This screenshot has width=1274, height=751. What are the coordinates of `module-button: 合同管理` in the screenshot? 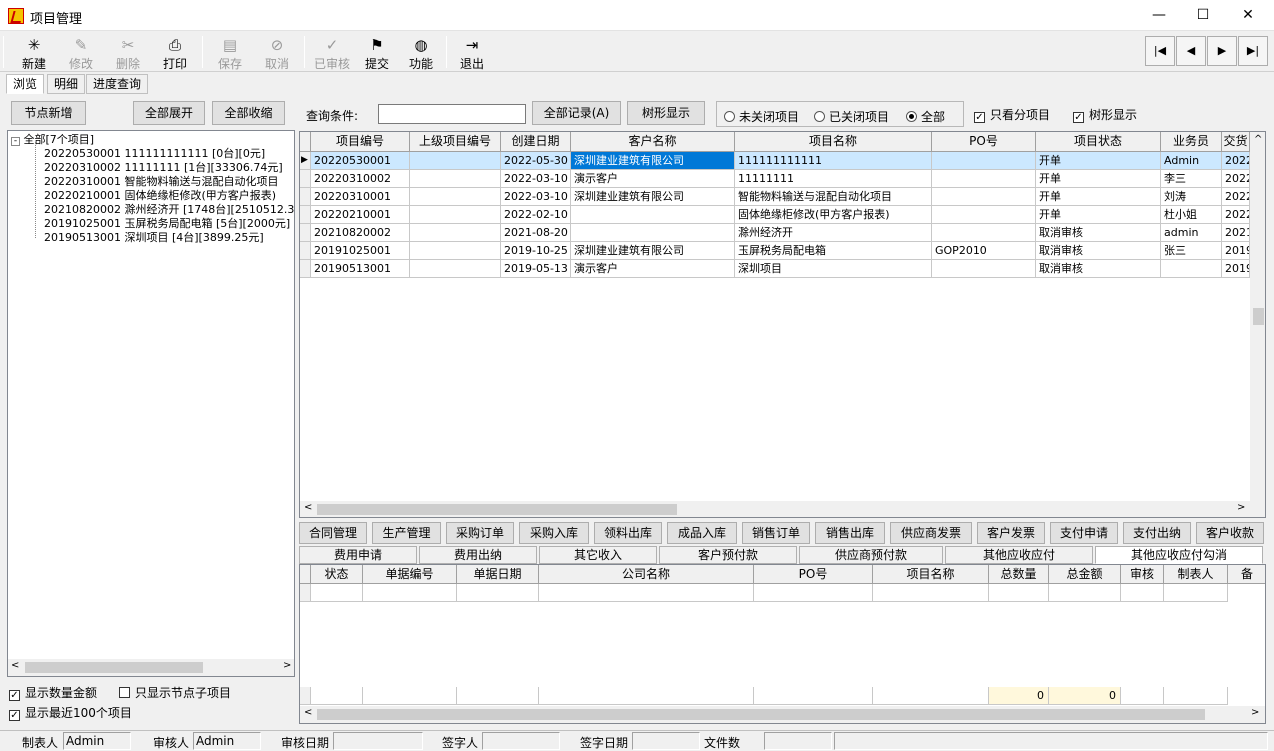 It's located at (333, 533).